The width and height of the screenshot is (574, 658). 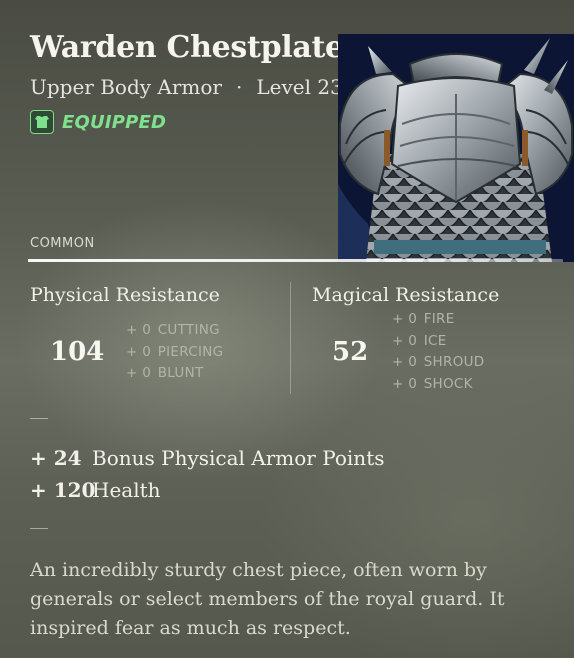 I want to click on item-level: Level 23, so click(x=299, y=87).